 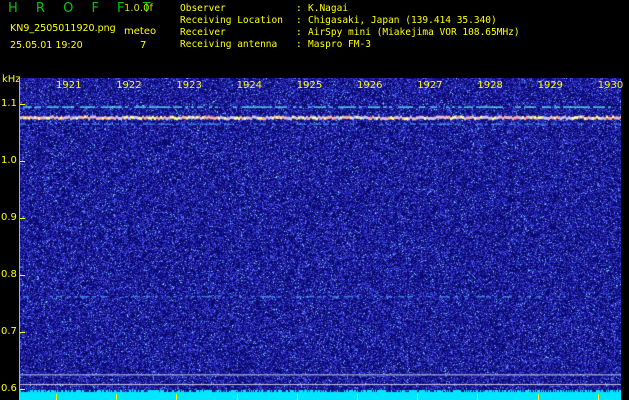 What do you see at coordinates (275, 44) in the screenshot?
I see `info-row-antenna: Receiving antenna: Maspro FM-3` at bounding box center [275, 44].